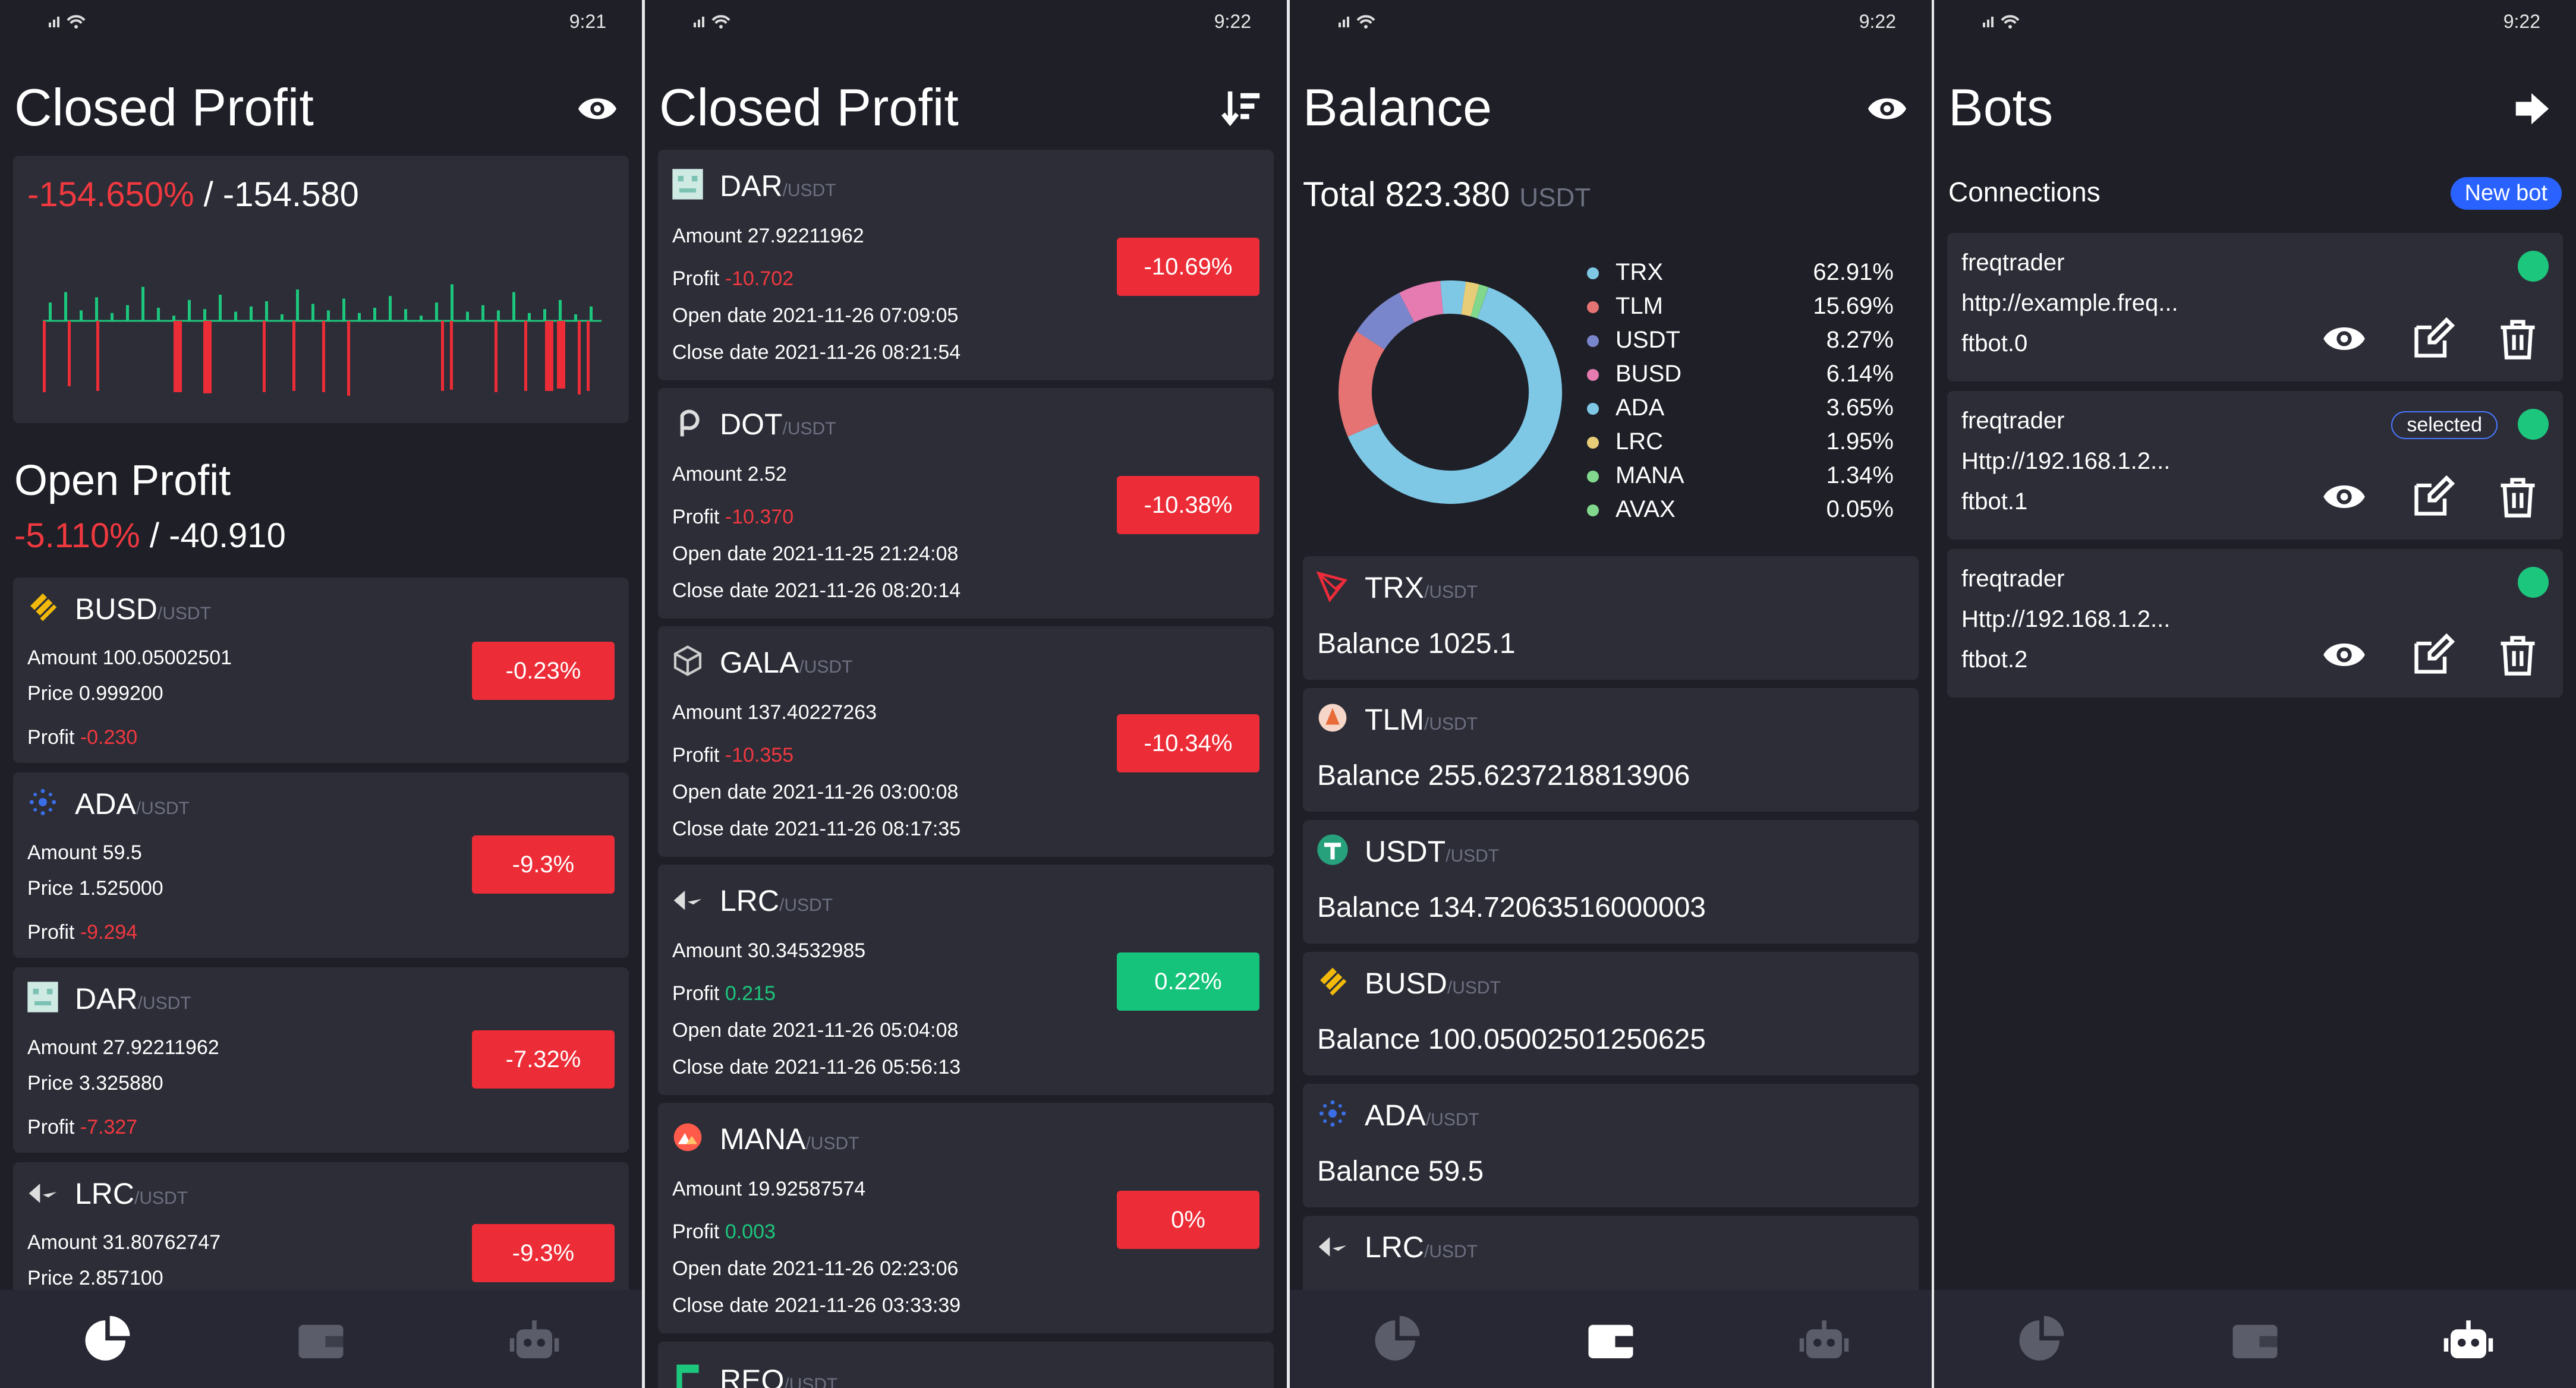 This screenshot has height=1388, width=2576. I want to click on ada-coin-icon, so click(42, 802).